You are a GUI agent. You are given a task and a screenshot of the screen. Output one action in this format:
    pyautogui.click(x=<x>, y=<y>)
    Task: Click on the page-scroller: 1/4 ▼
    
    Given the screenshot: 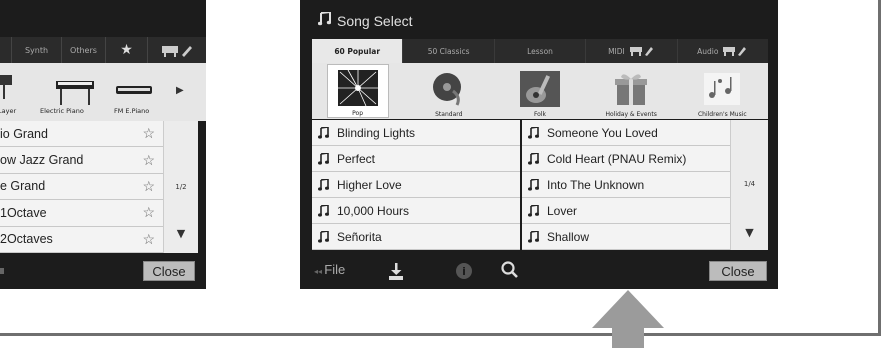 What is the action you would take?
    pyautogui.click(x=749, y=185)
    